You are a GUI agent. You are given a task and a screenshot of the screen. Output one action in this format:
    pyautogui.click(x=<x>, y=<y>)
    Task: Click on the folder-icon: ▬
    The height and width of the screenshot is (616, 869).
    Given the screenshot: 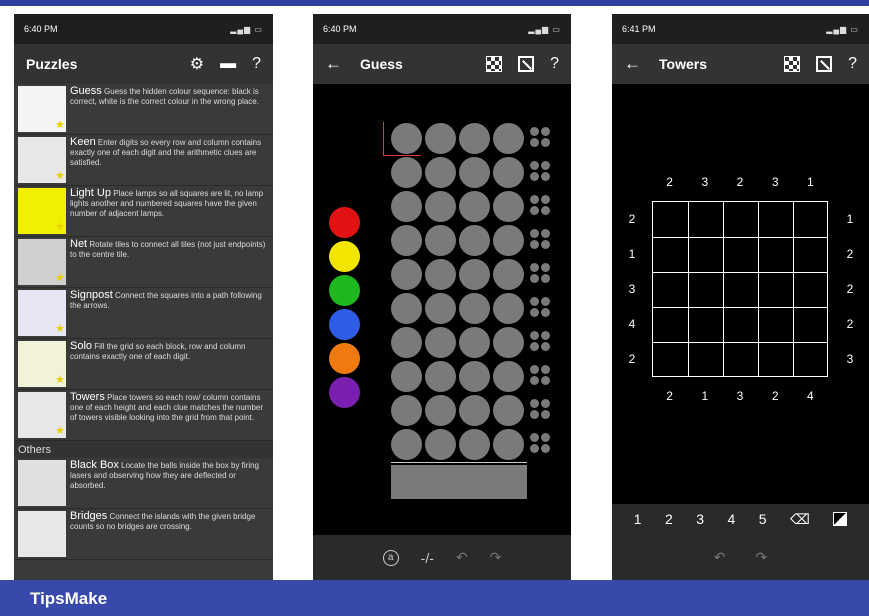 What is the action you would take?
    pyautogui.click(x=228, y=64)
    